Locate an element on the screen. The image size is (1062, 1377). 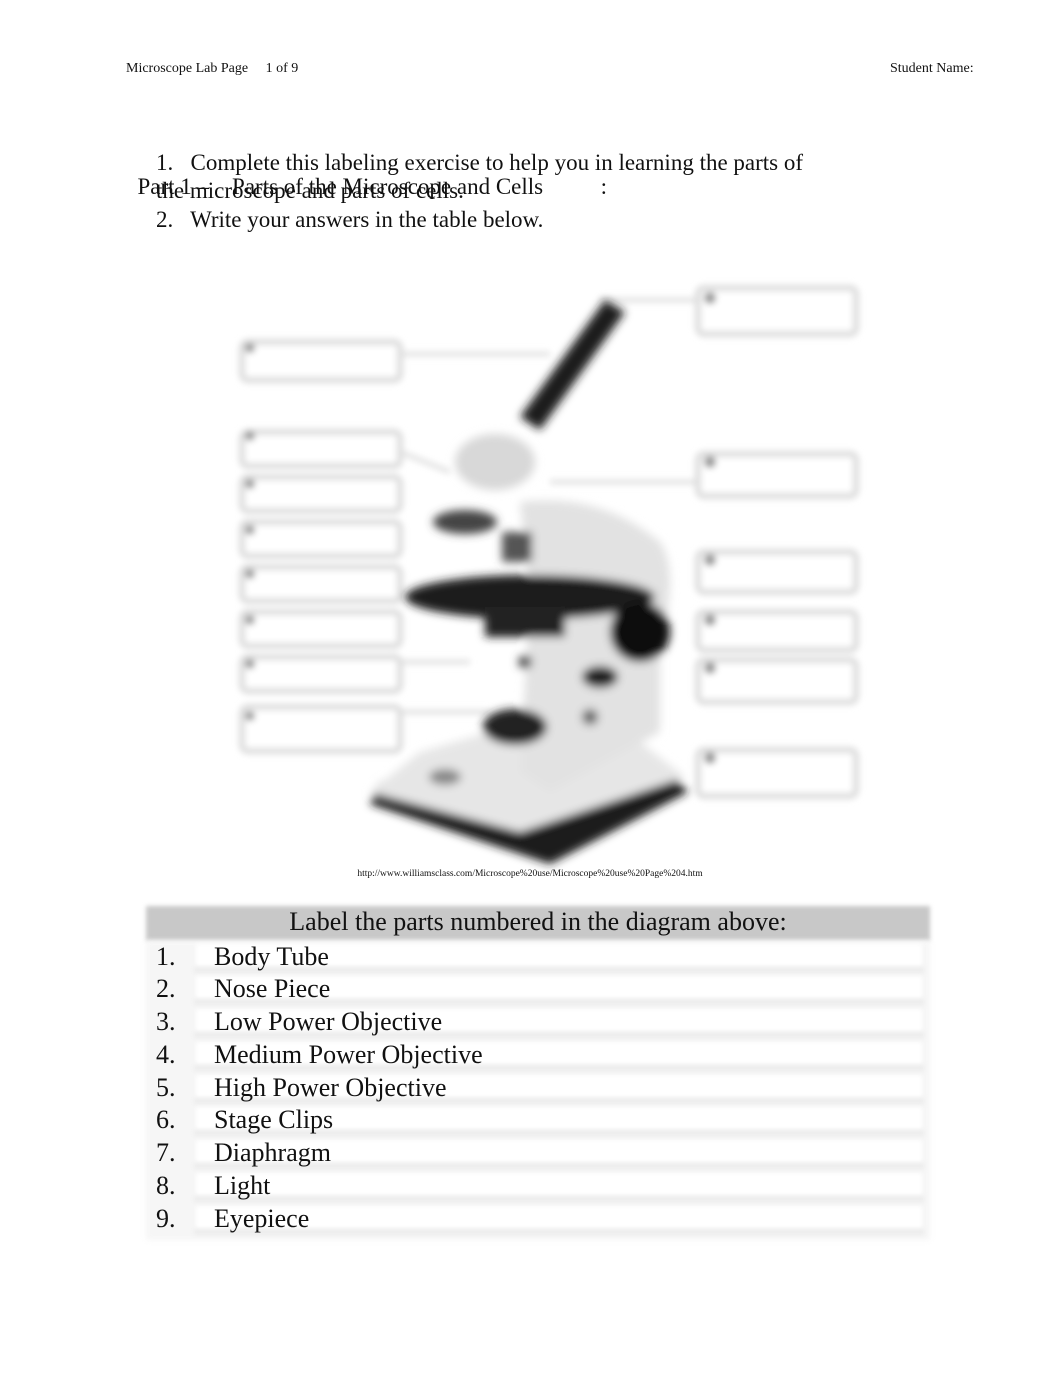
document-title: Microscope Lab Page is located at coordinates (187, 68).